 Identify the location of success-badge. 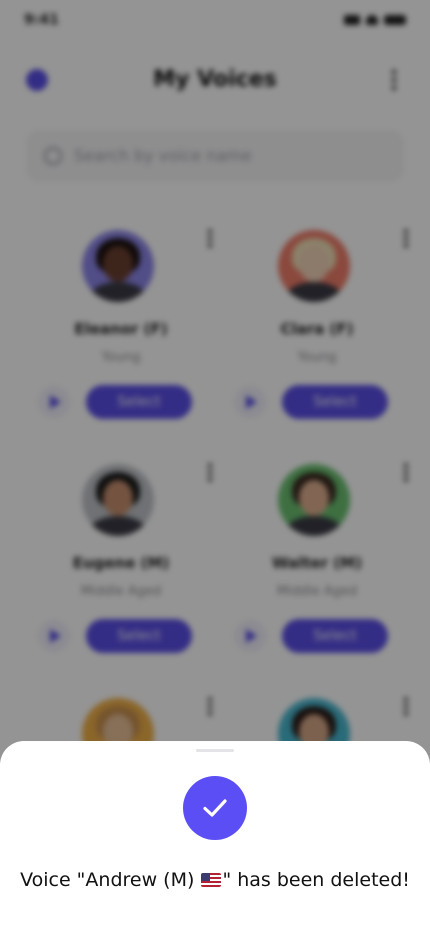
(215, 808).